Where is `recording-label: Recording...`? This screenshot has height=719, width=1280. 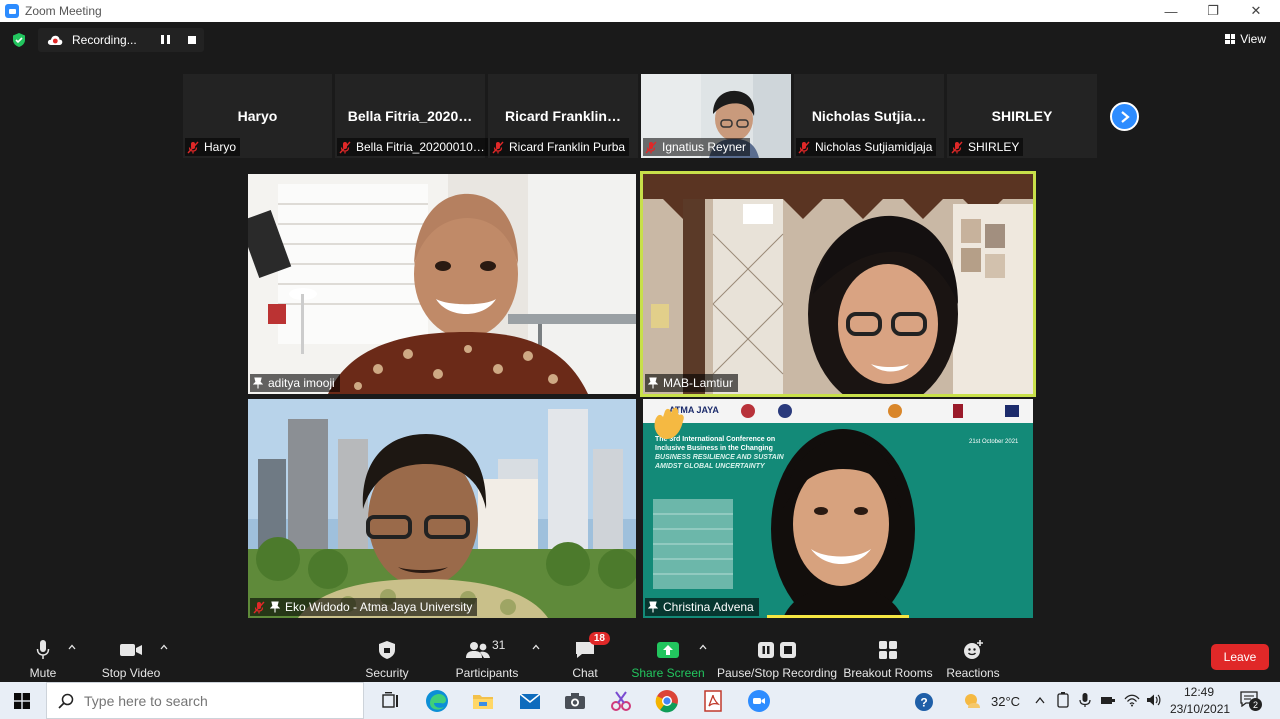 recording-label: Recording... is located at coordinates (104, 40).